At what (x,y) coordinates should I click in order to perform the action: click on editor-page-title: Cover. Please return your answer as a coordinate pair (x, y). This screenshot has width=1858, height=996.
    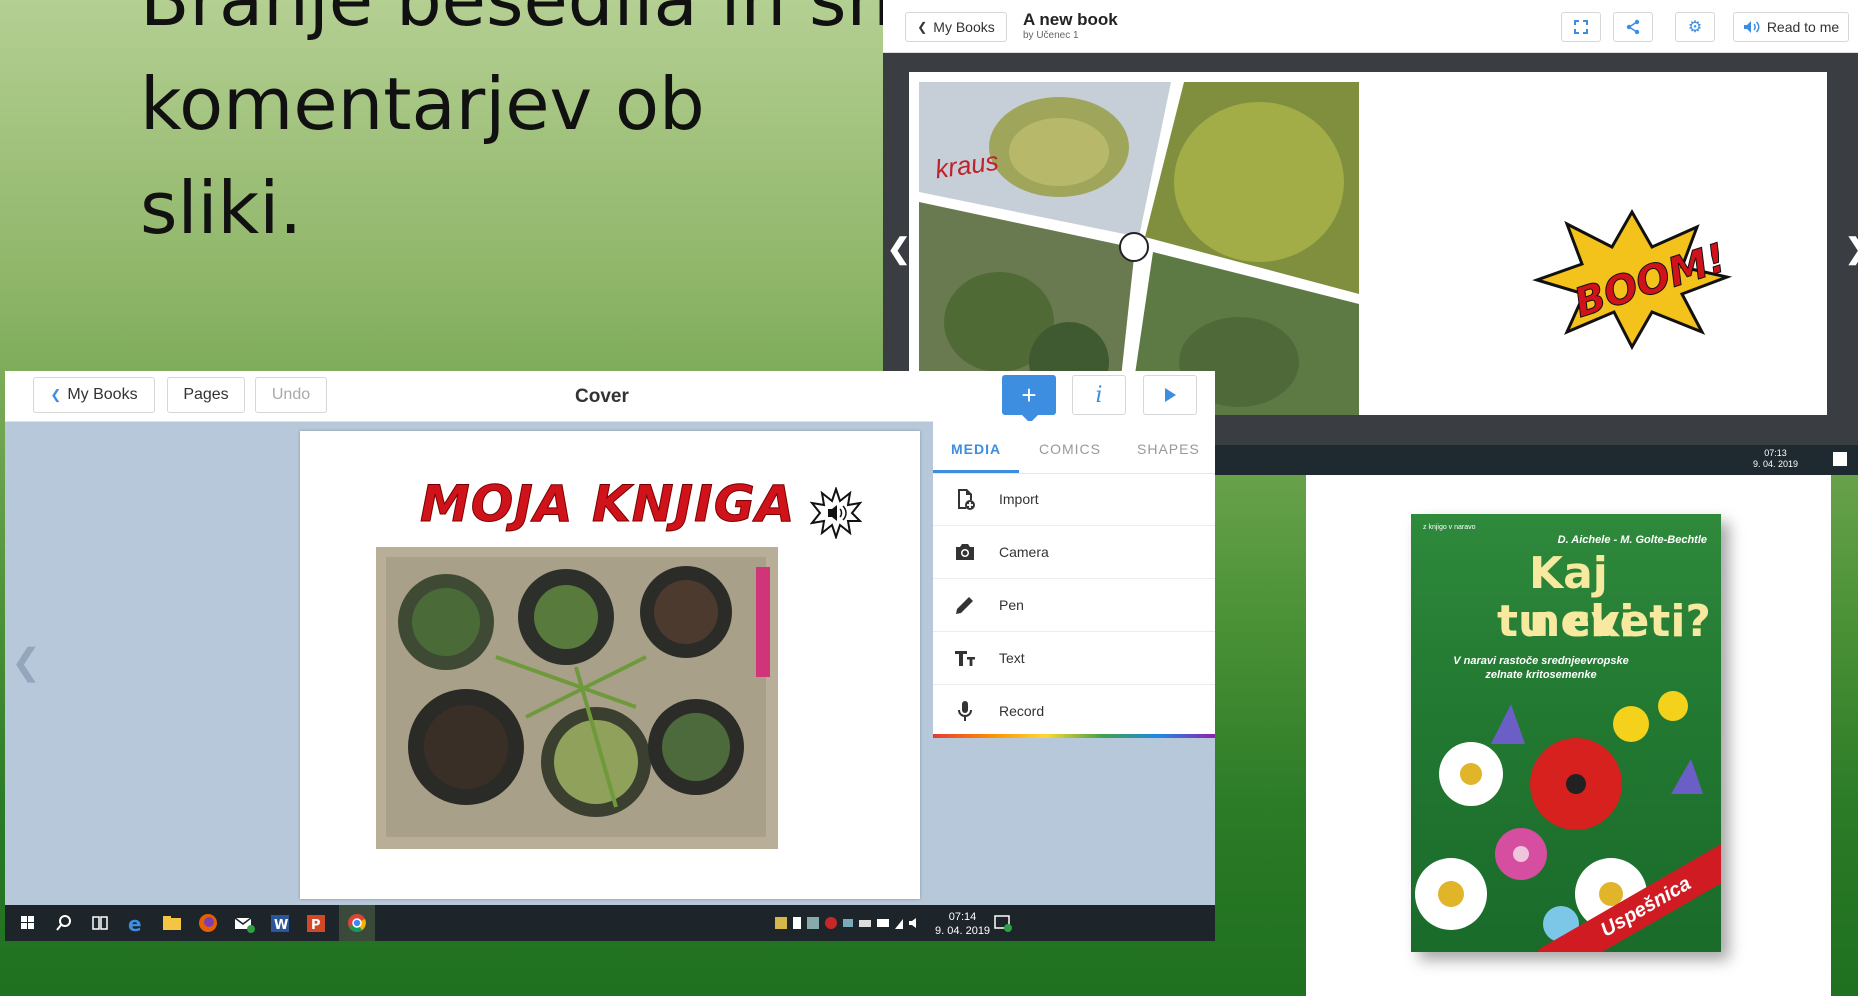
    Looking at the image, I should click on (602, 396).